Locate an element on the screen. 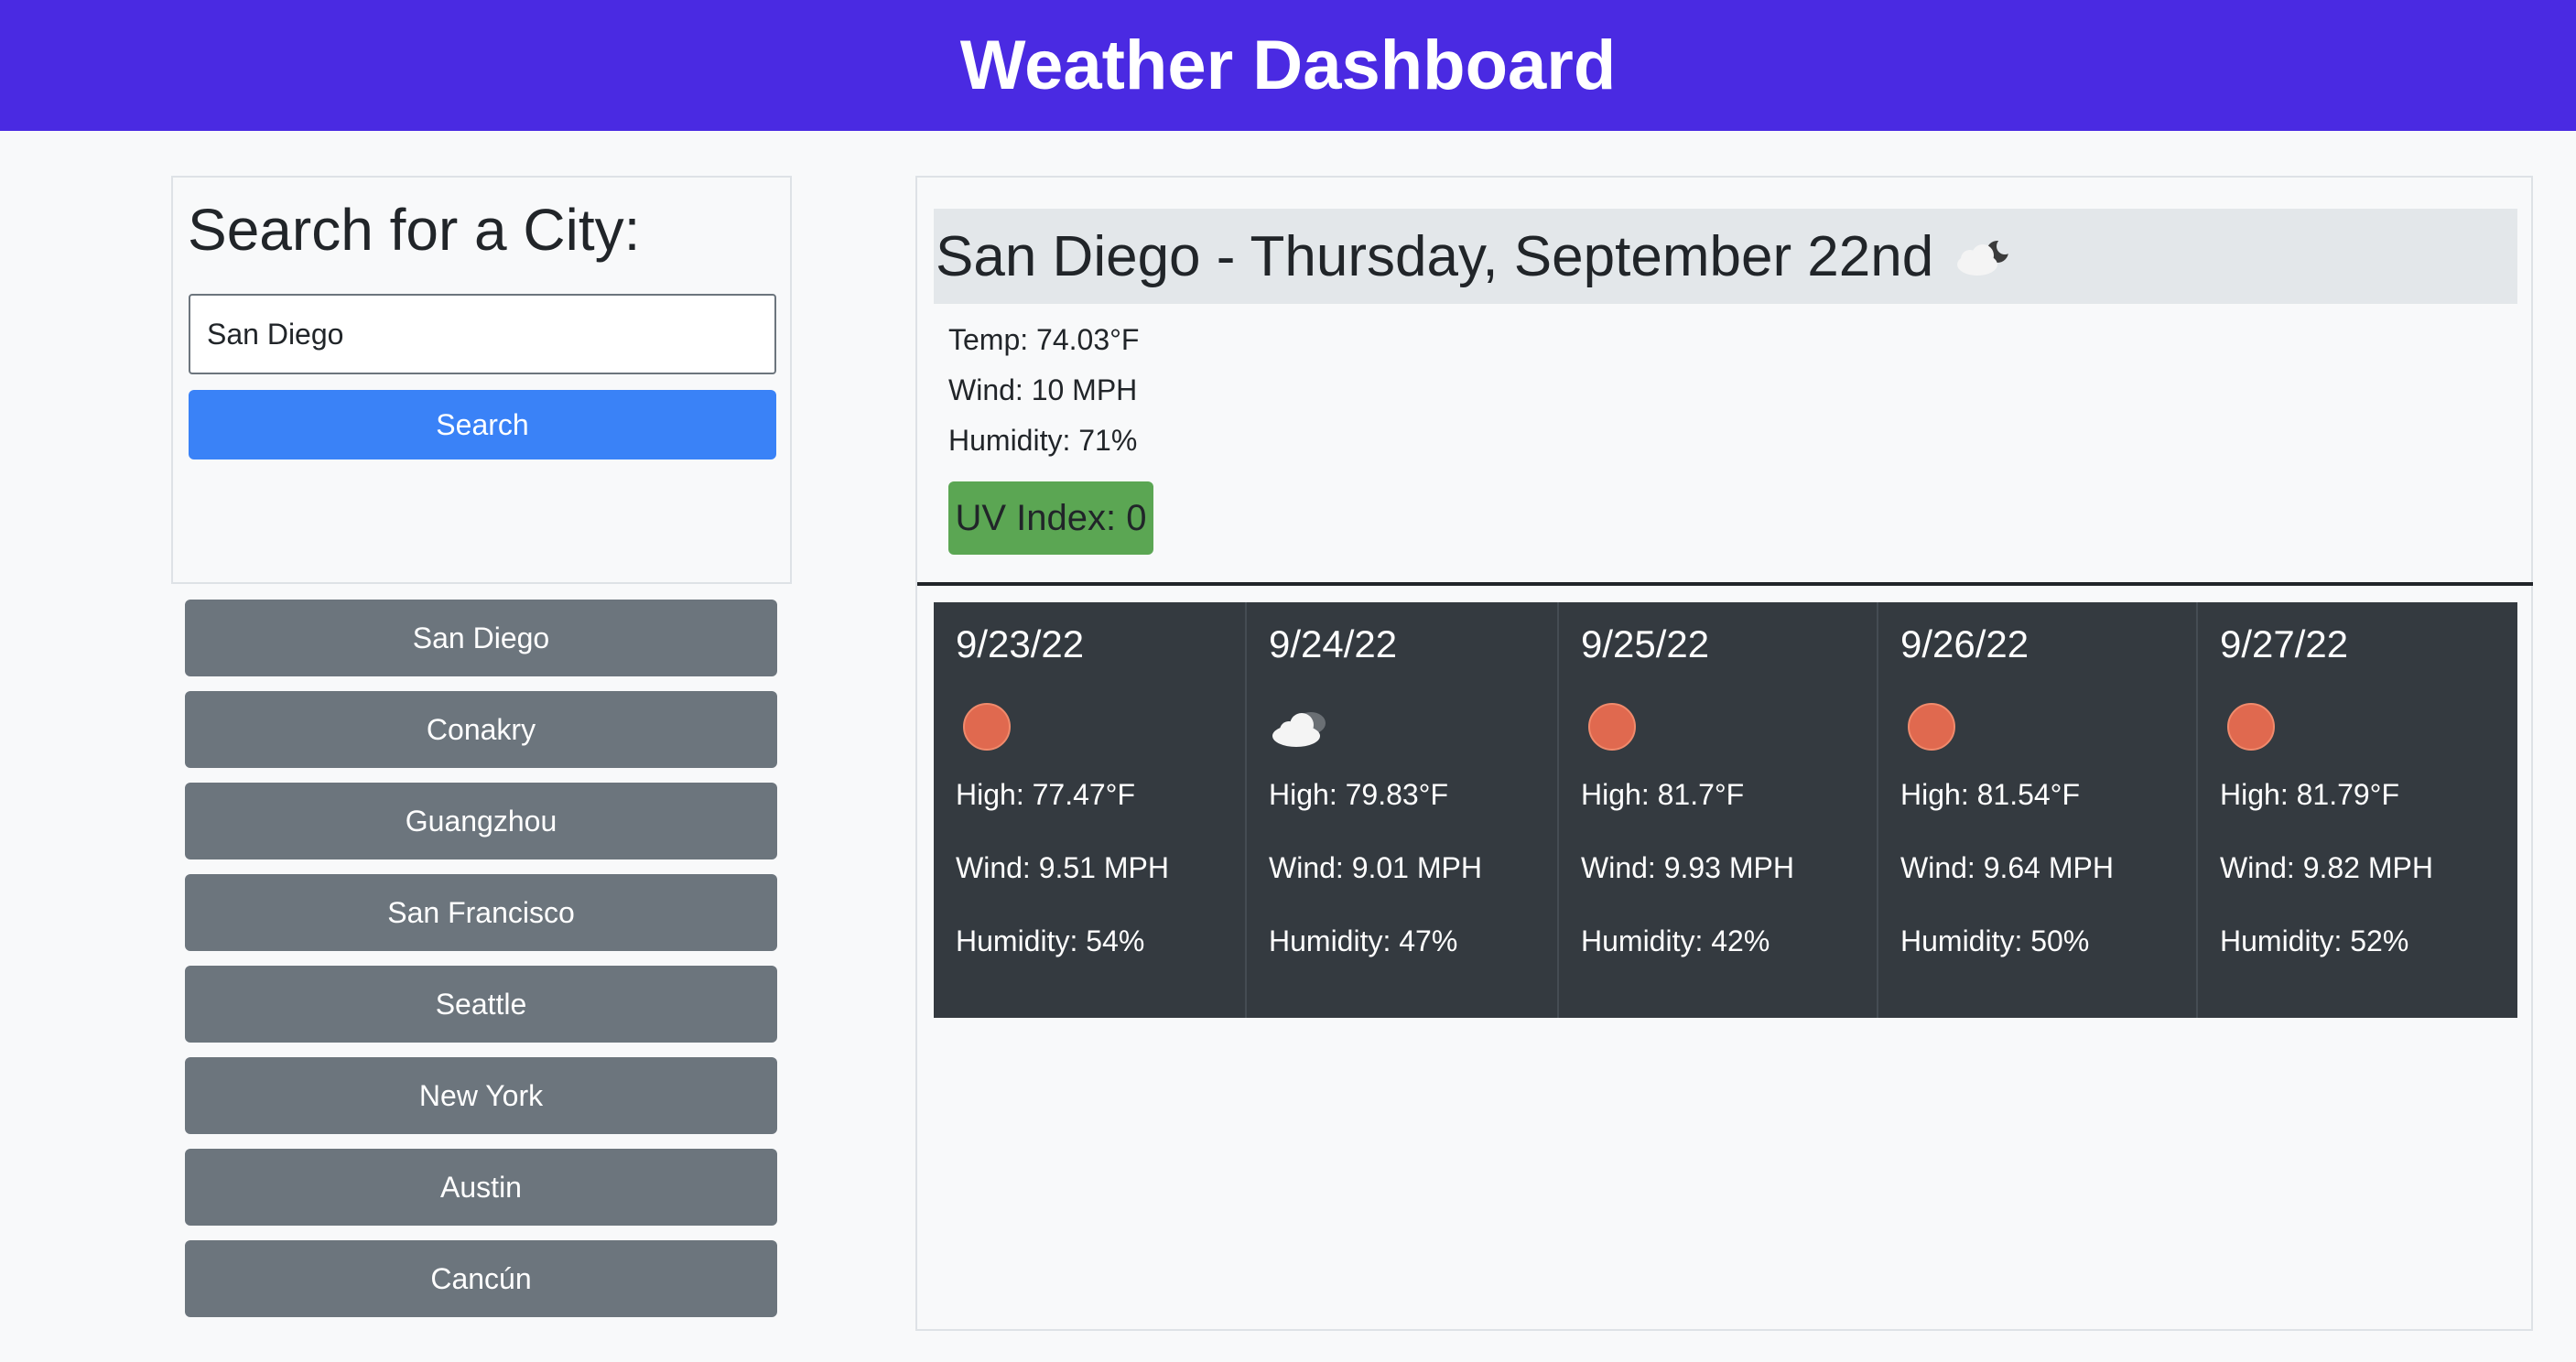  history-button: Guangzhou is located at coordinates (481, 821).